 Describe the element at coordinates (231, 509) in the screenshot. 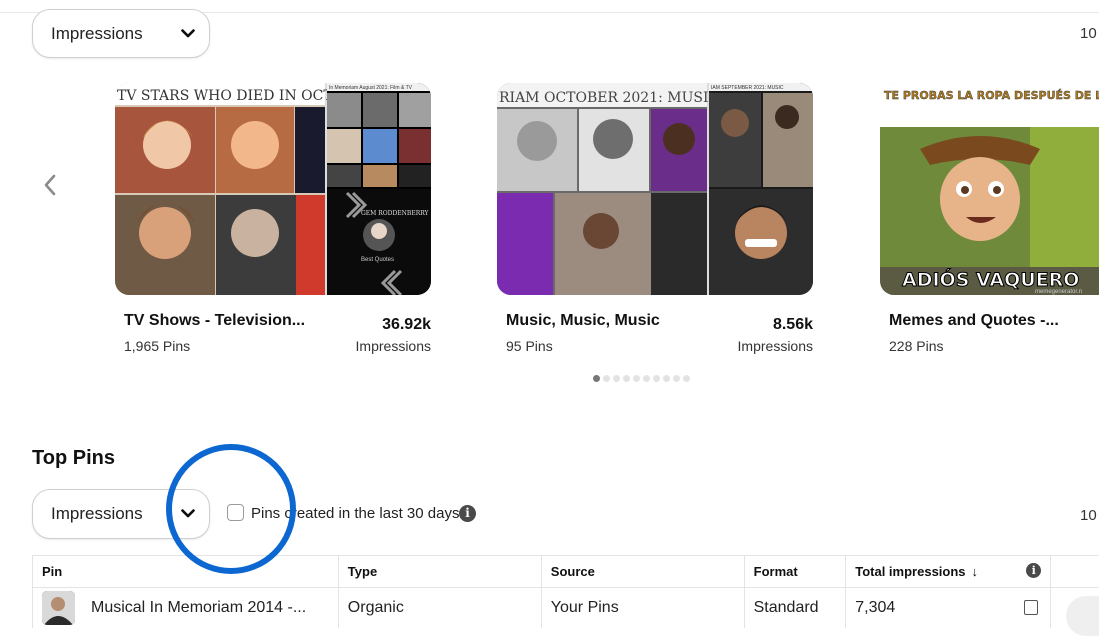

I see `annotation-circle` at that location.